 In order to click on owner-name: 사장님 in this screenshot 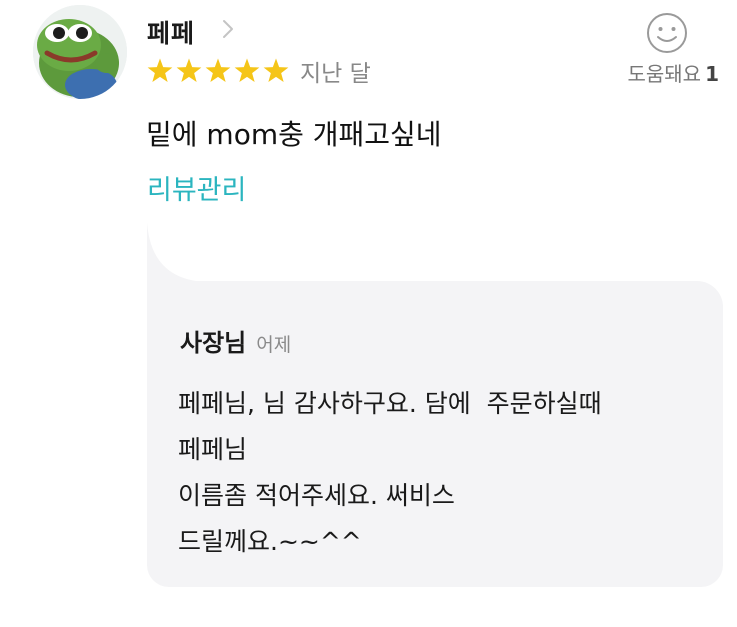, I will do `click(213, 343)`.